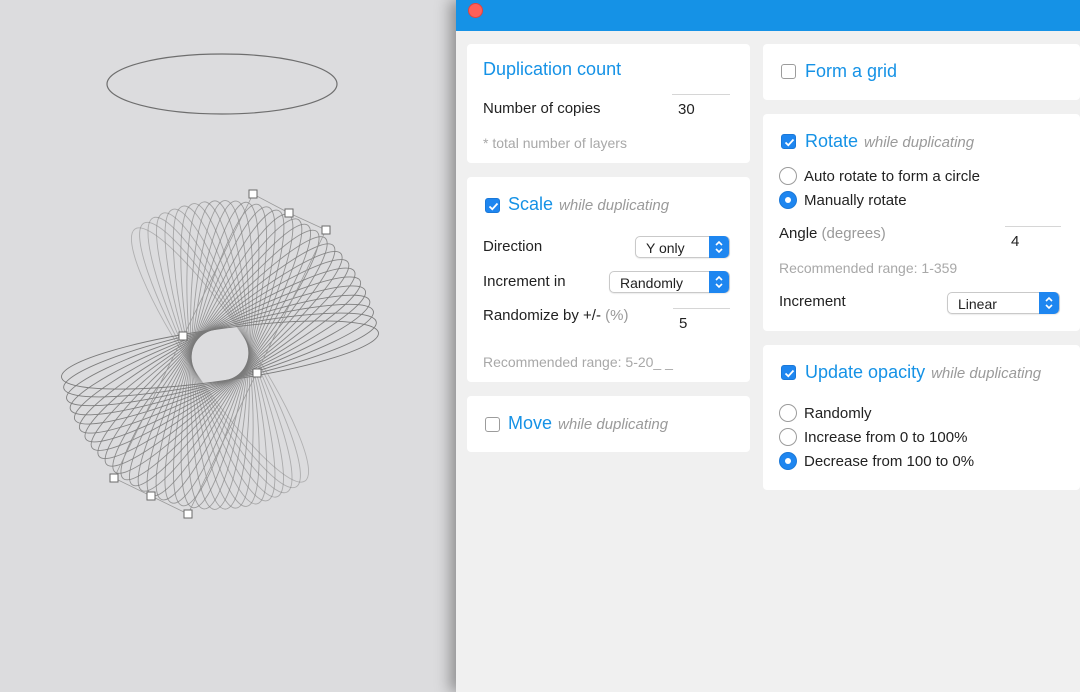  I want to click on opacity-title-text: Update opacity, so click(865, 372).